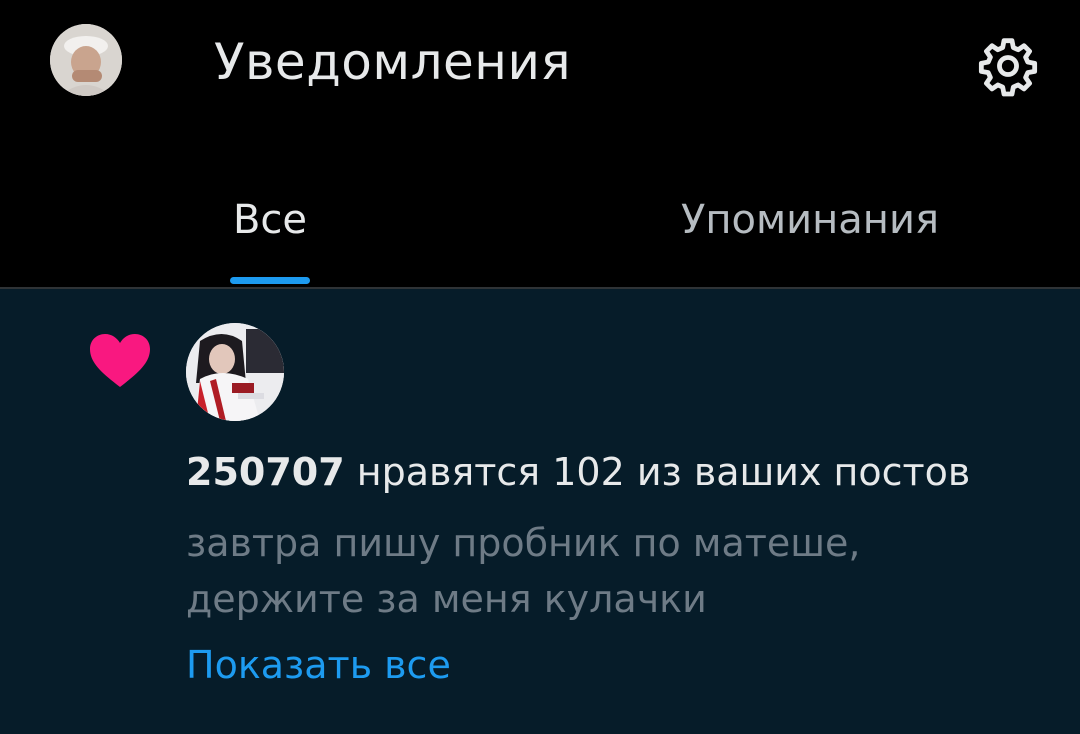 The height and width of the screenshot is (734, 1080). I want to click on profile-photo, so click(86, 60).